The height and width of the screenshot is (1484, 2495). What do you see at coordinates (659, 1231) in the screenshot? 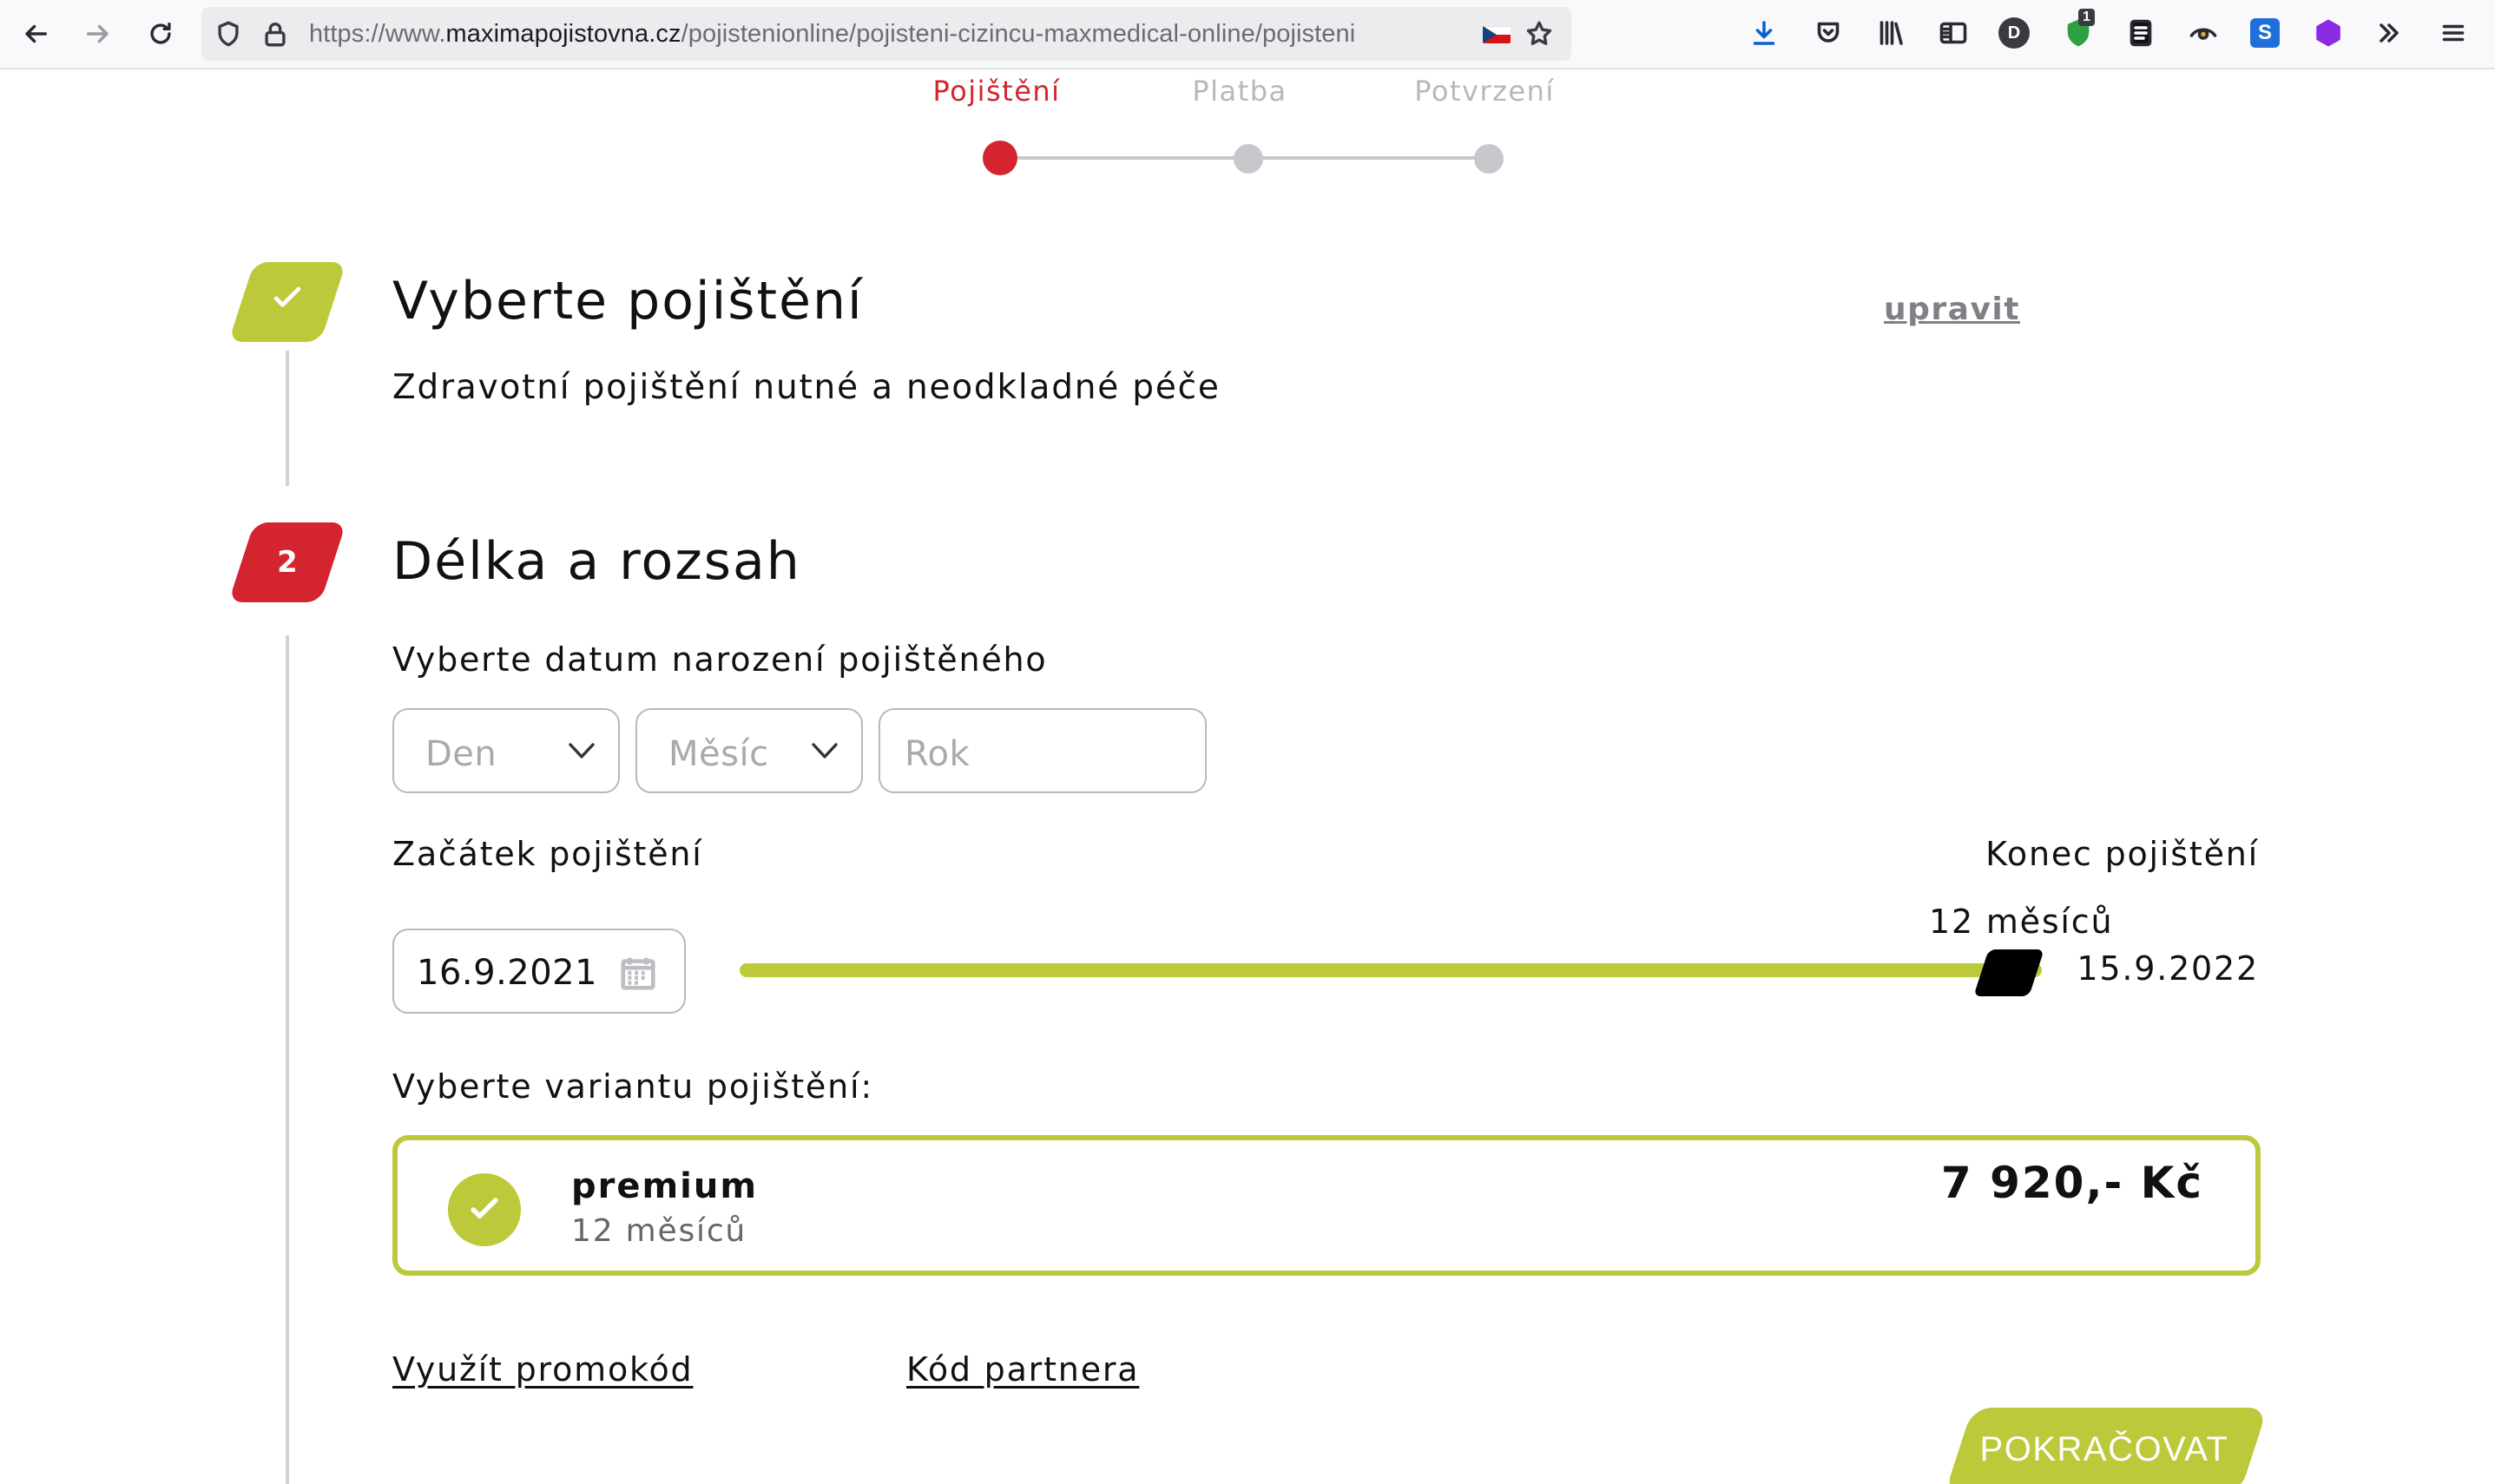
I see `variant-duration: 12 měsíců` at bounding box center [659, 1231].